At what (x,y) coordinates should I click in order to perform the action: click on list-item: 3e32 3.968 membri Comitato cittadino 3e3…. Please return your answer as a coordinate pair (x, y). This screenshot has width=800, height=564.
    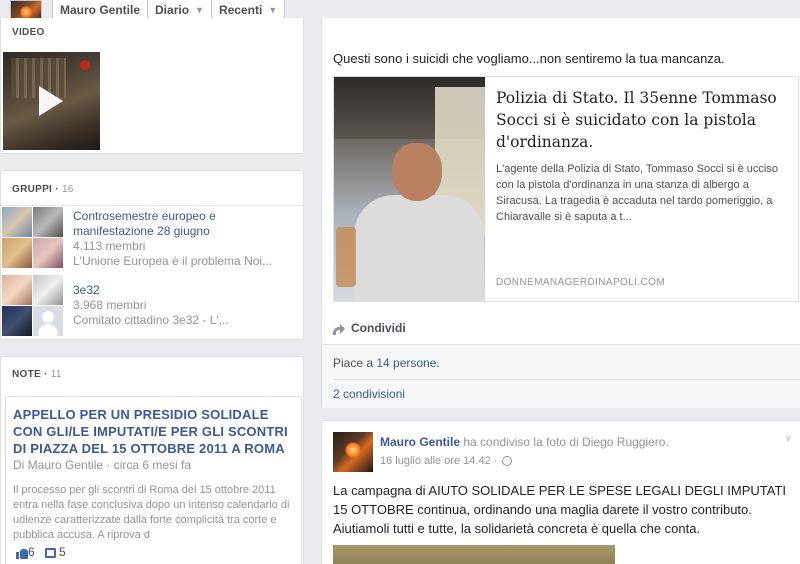
    Looking at the image, I should click on (185, 305).